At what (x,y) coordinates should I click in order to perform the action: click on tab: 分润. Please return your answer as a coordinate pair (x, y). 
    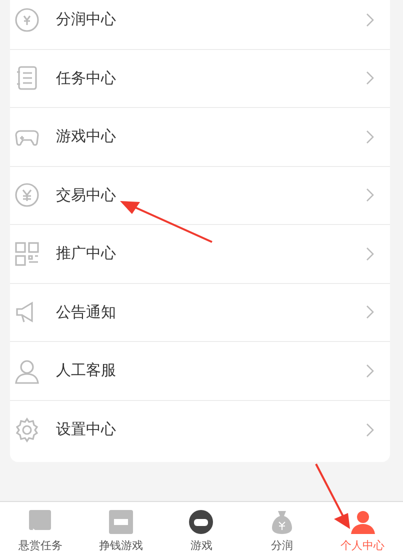
    Looking at the image, I should click on (282, 528).